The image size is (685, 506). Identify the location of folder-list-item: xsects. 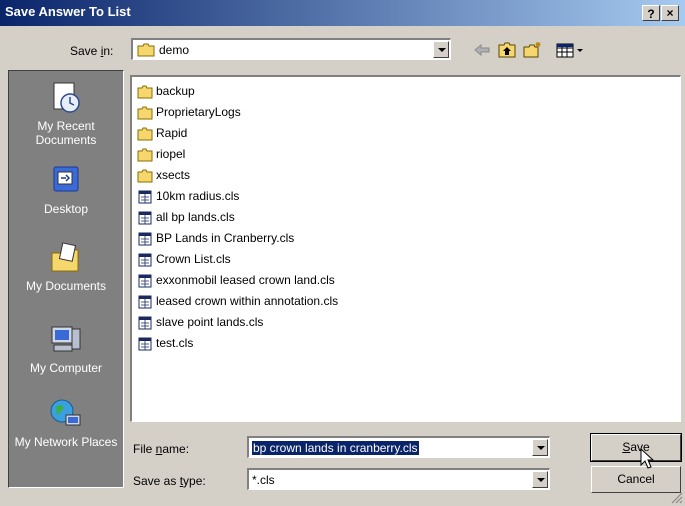
(163, 175).